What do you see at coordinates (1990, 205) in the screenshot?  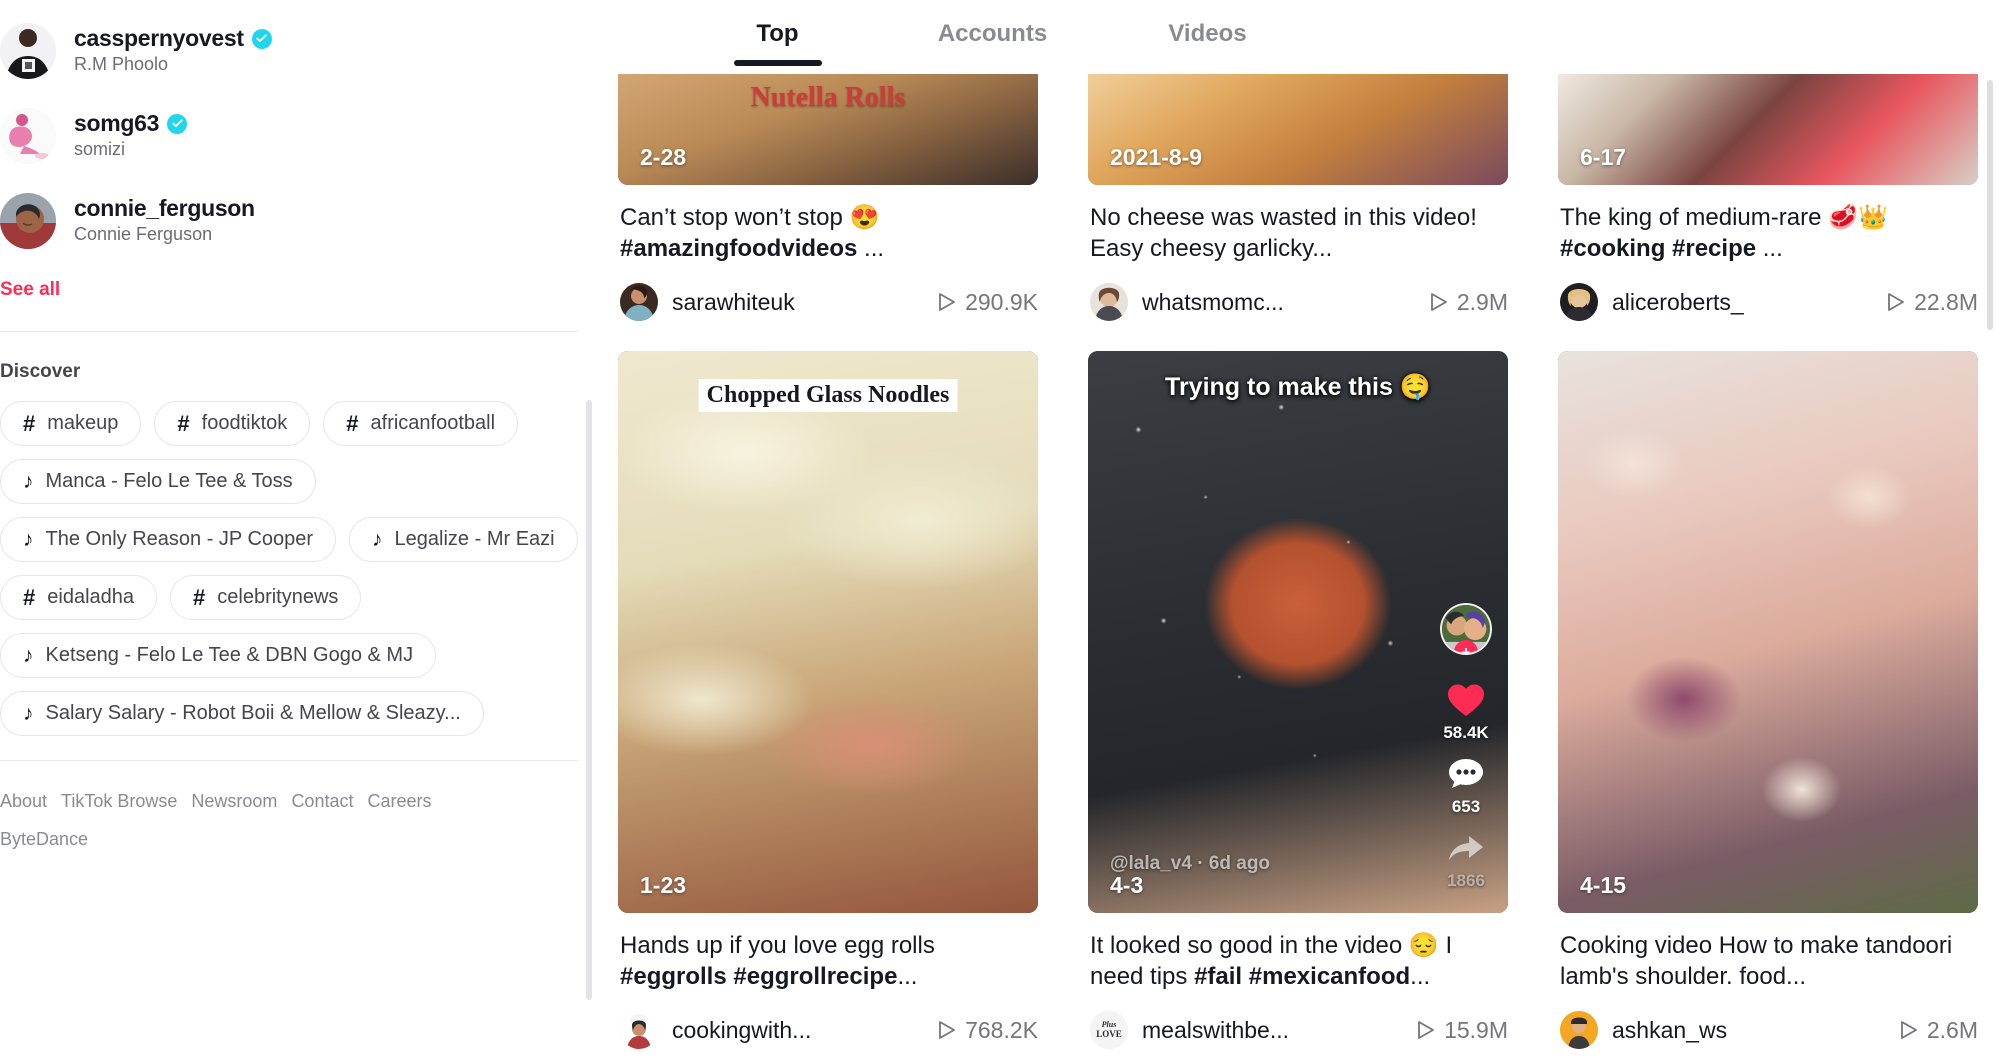 I see `main-scrollbar` at bounding box center [1990, 205].